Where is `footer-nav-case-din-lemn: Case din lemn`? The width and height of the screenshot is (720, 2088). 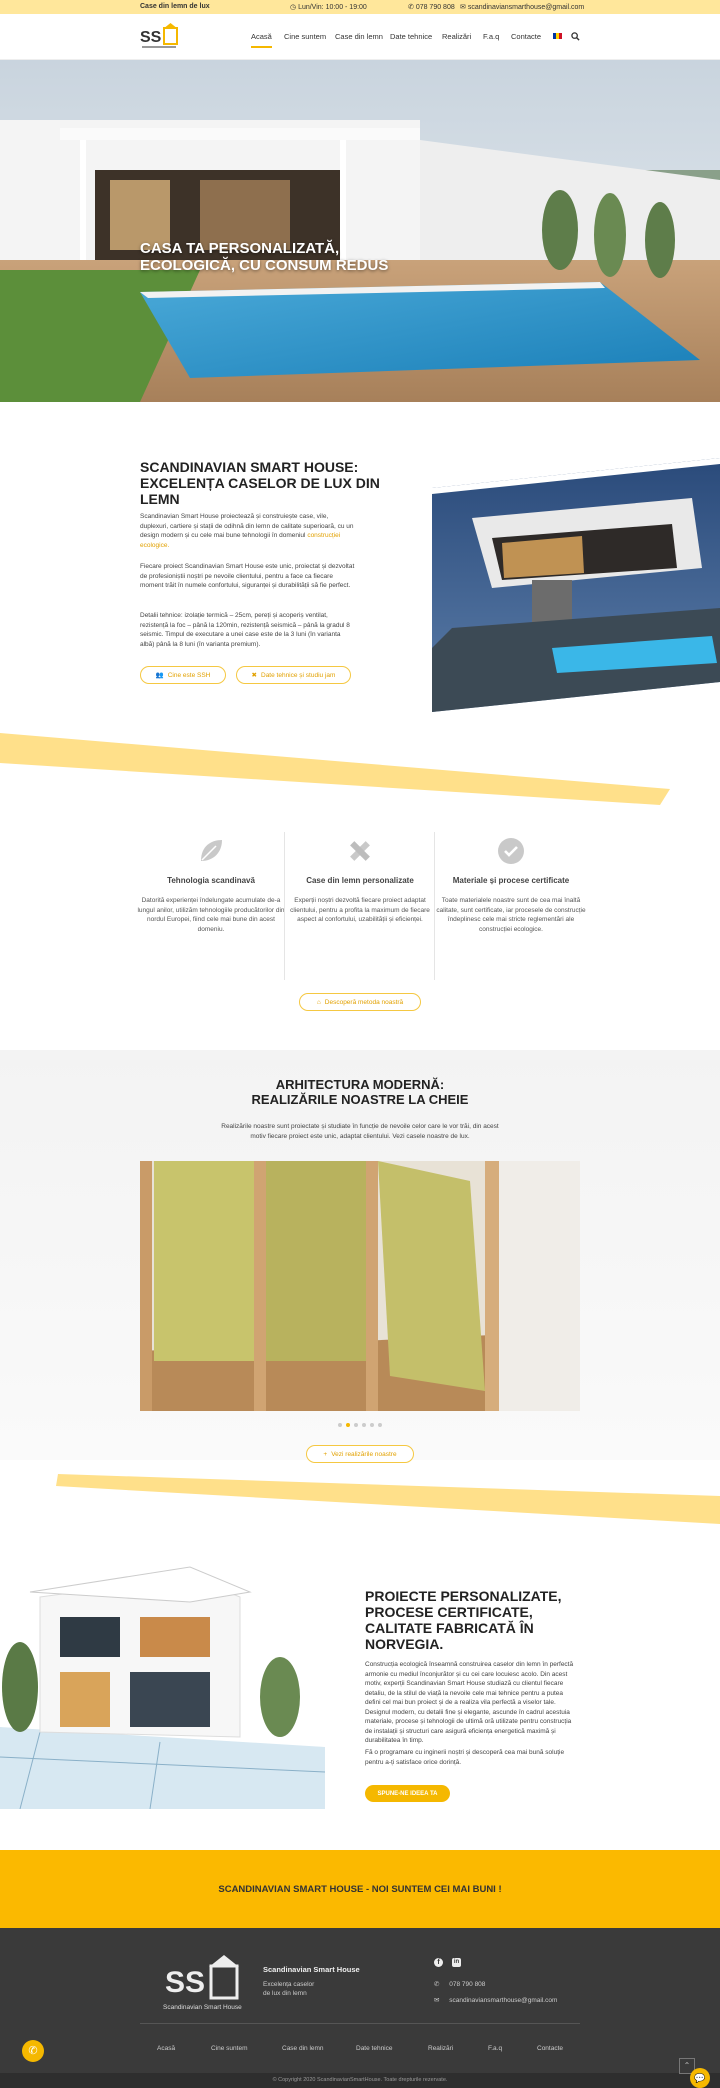
footer-nav-case-din-lemn: Case din lemn is located at coordinates (303, 2048).